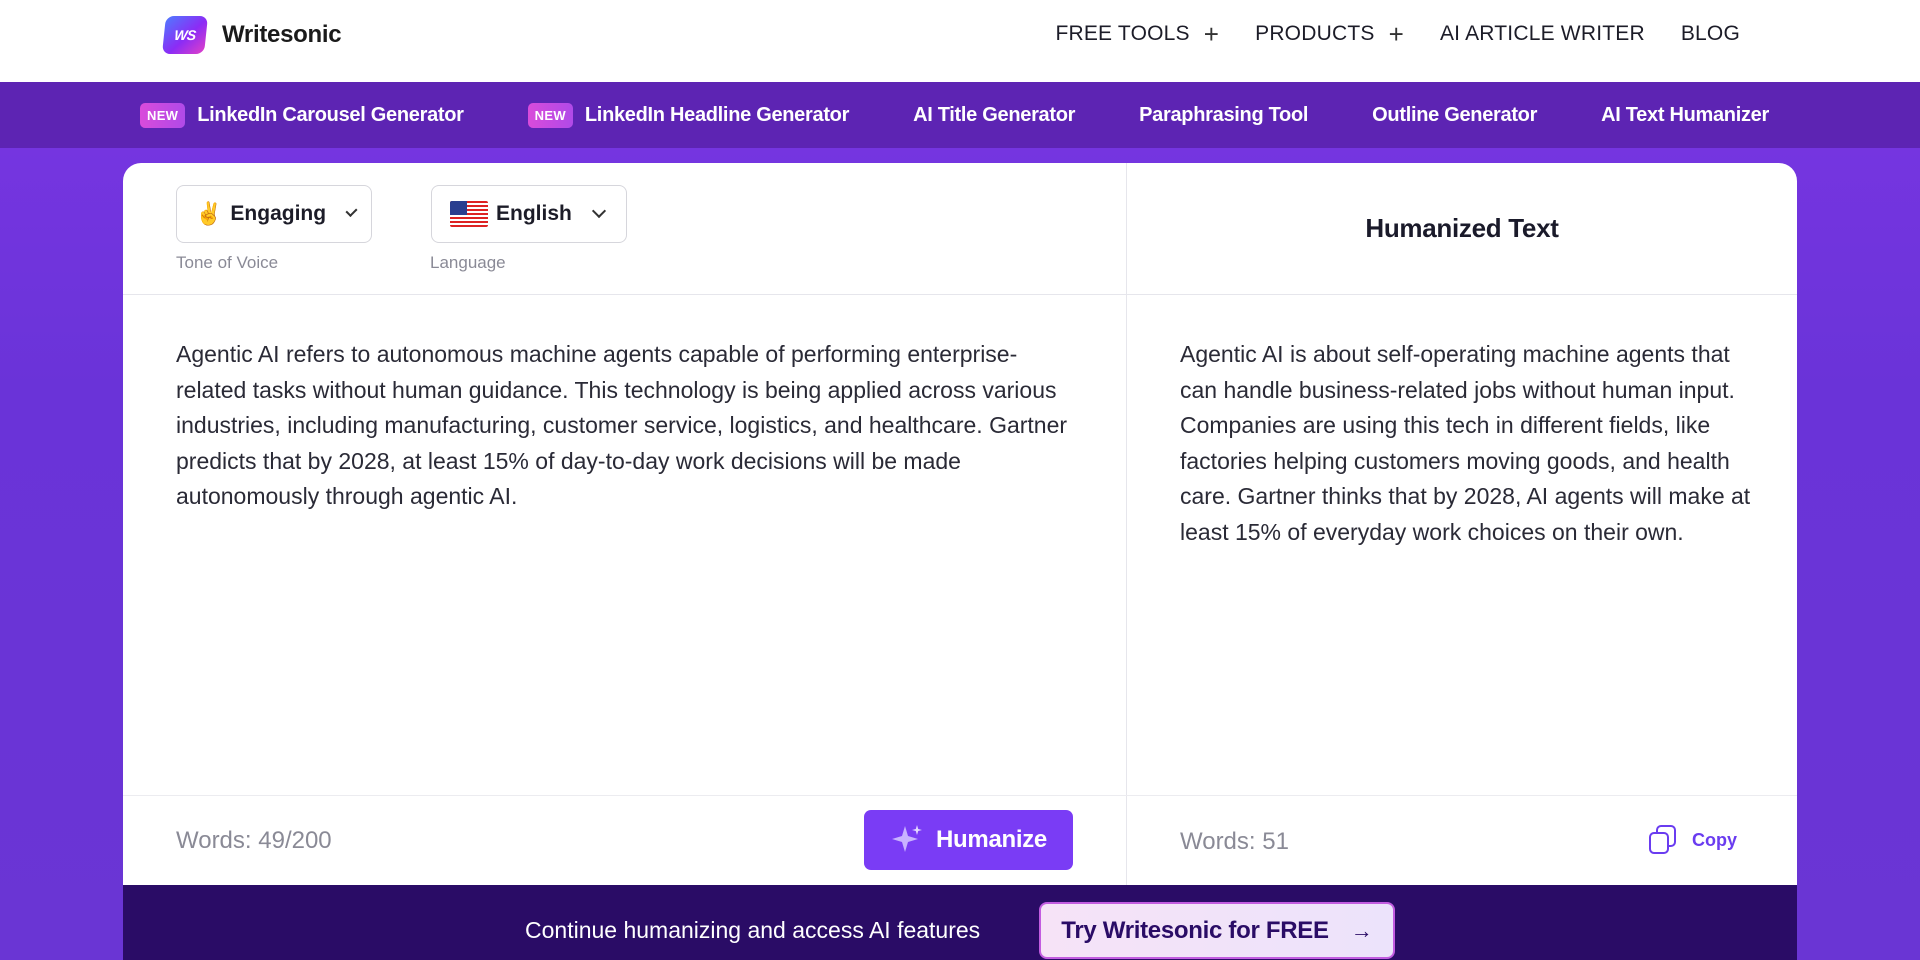  I want to click on nav-item-ai-article-writer: AI ARTICLE WRITER, so click(1542, 34).